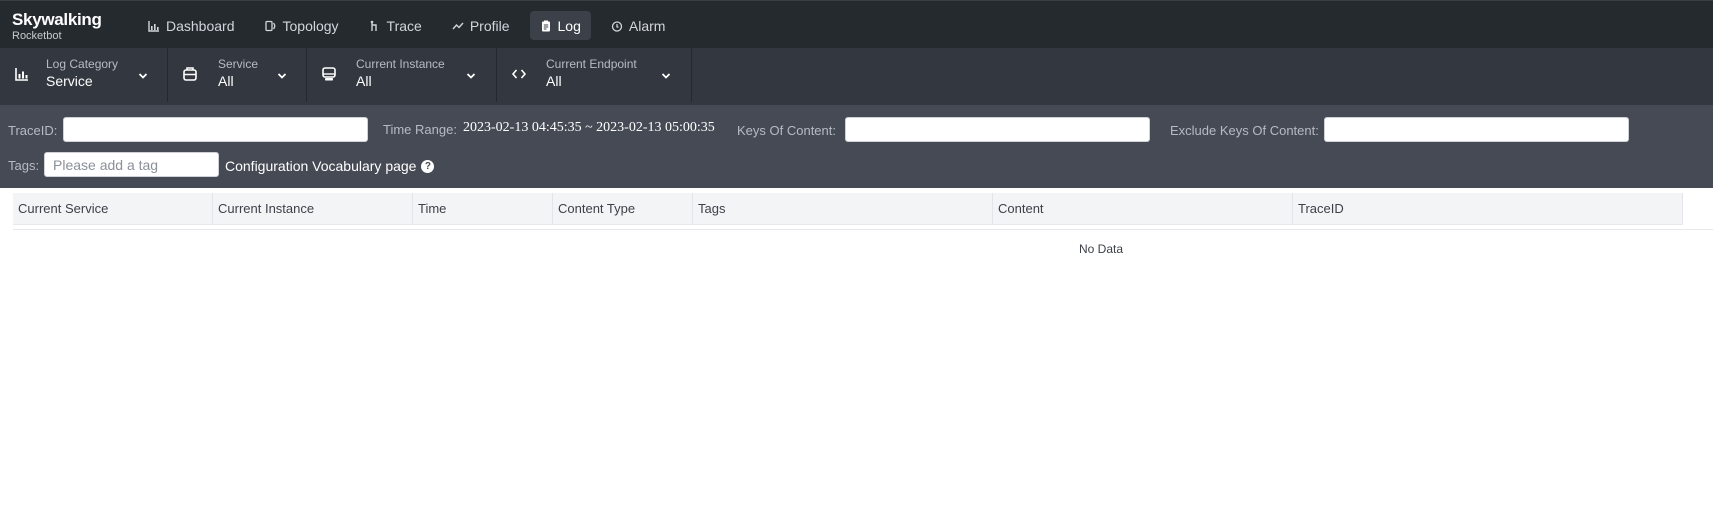 This screenshot has width=1713, height=531. Describe the element at coordinates (364, 81) in the screenshot. I see `instance-value: All` at that location.